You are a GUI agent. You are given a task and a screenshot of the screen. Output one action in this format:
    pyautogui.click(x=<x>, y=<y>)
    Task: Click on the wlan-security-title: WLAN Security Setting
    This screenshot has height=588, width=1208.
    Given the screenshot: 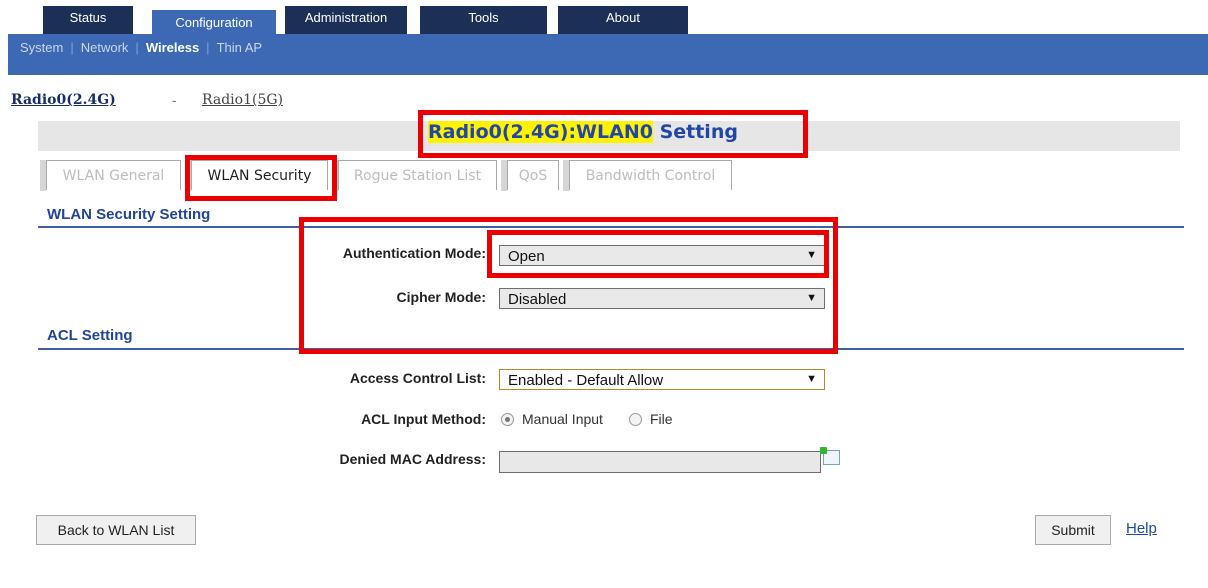 What is the action you would take?
    pyautogui.click(x=129, y=214)
    